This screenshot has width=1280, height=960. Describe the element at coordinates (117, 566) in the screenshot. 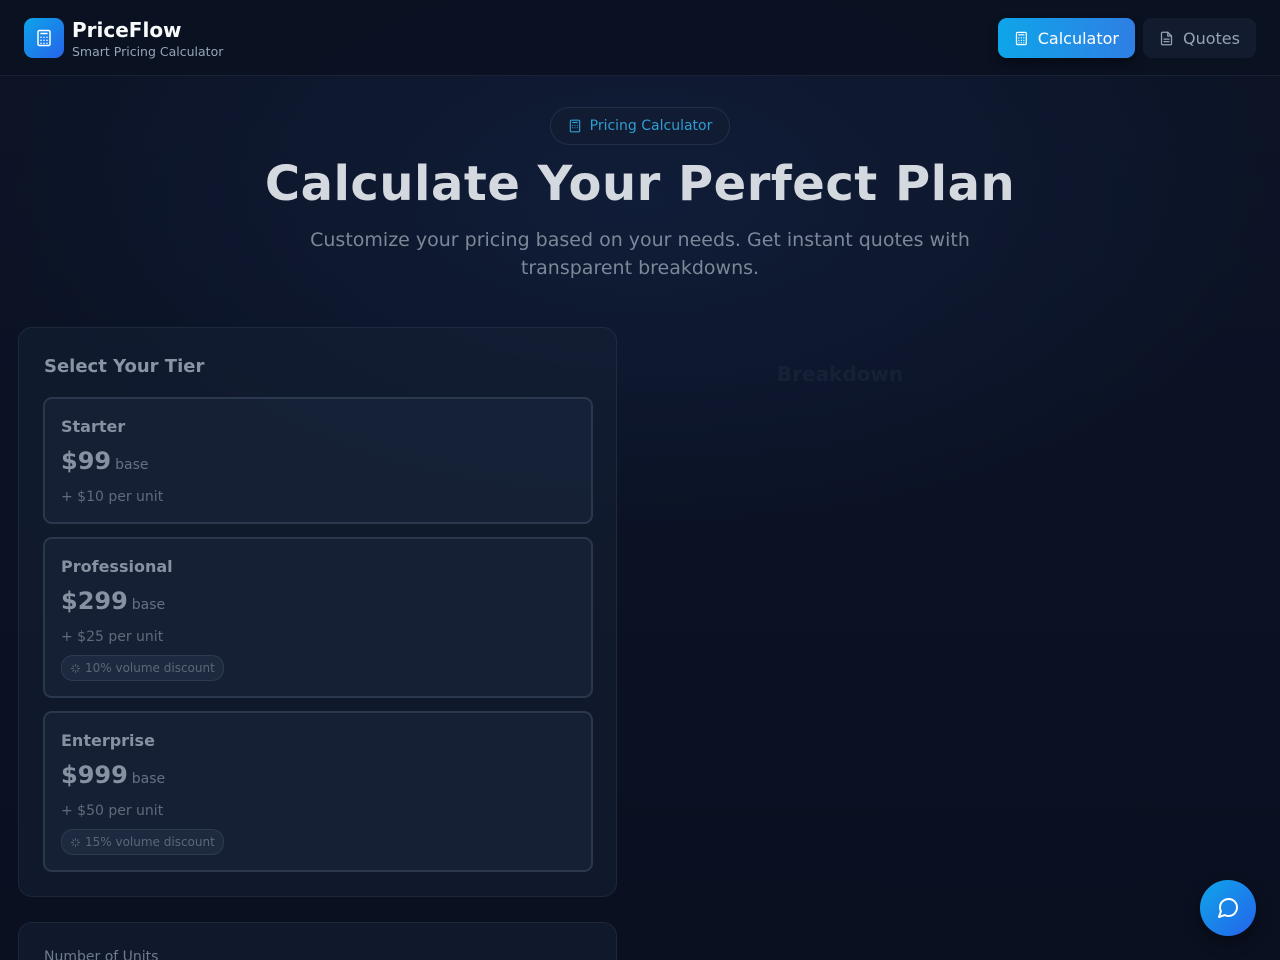

I see `tier-name: Professional` at that location.